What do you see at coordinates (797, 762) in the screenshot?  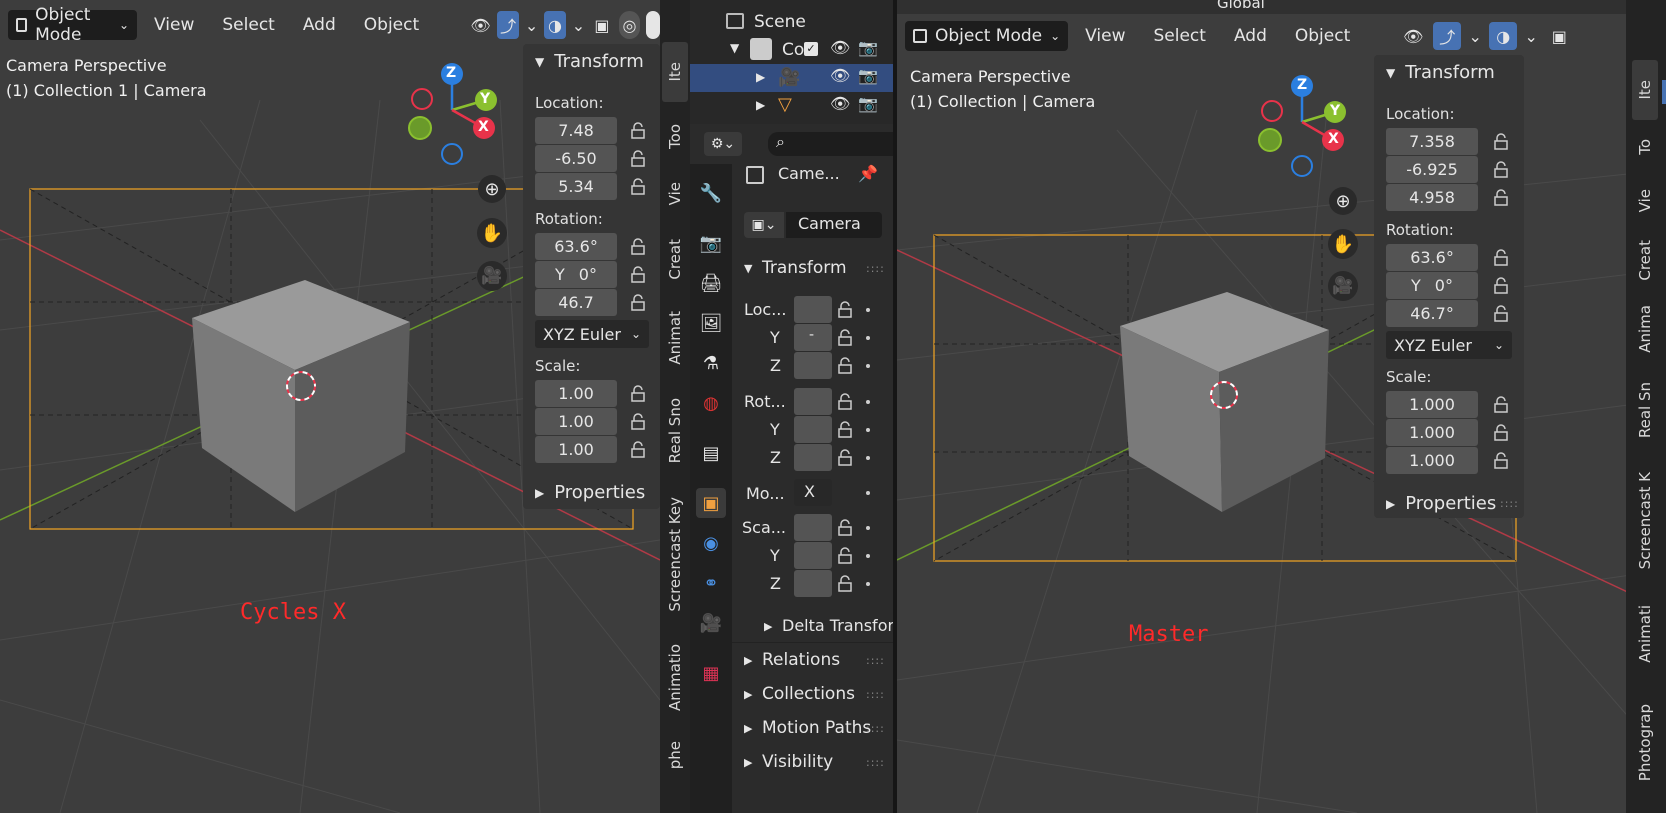 I see `section-visibility: Visibility` at bounding box center [797, 762].